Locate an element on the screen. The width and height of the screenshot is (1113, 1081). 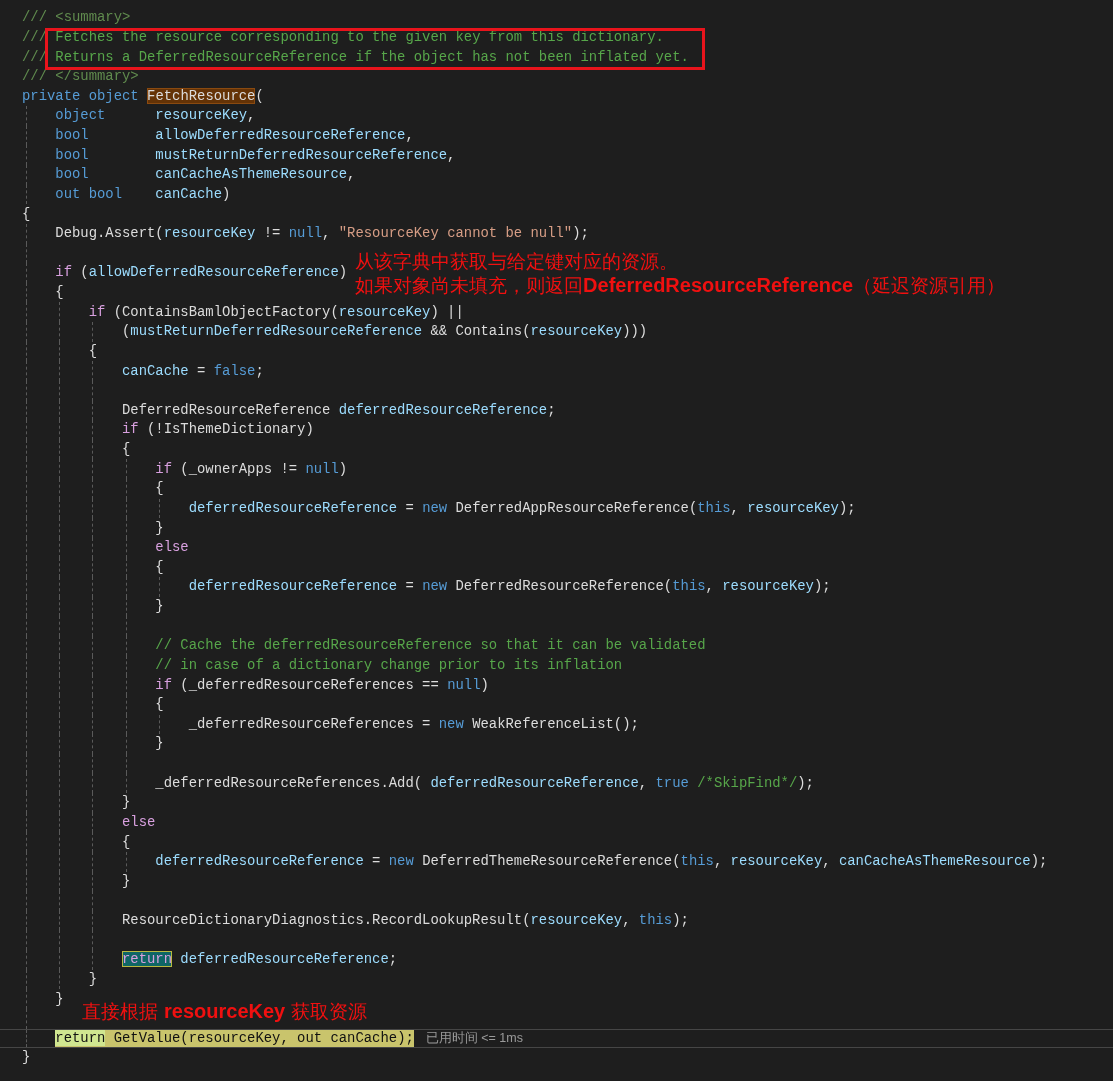
code-line: if (_ownerApps != null) is located at coordinates (251, 469).